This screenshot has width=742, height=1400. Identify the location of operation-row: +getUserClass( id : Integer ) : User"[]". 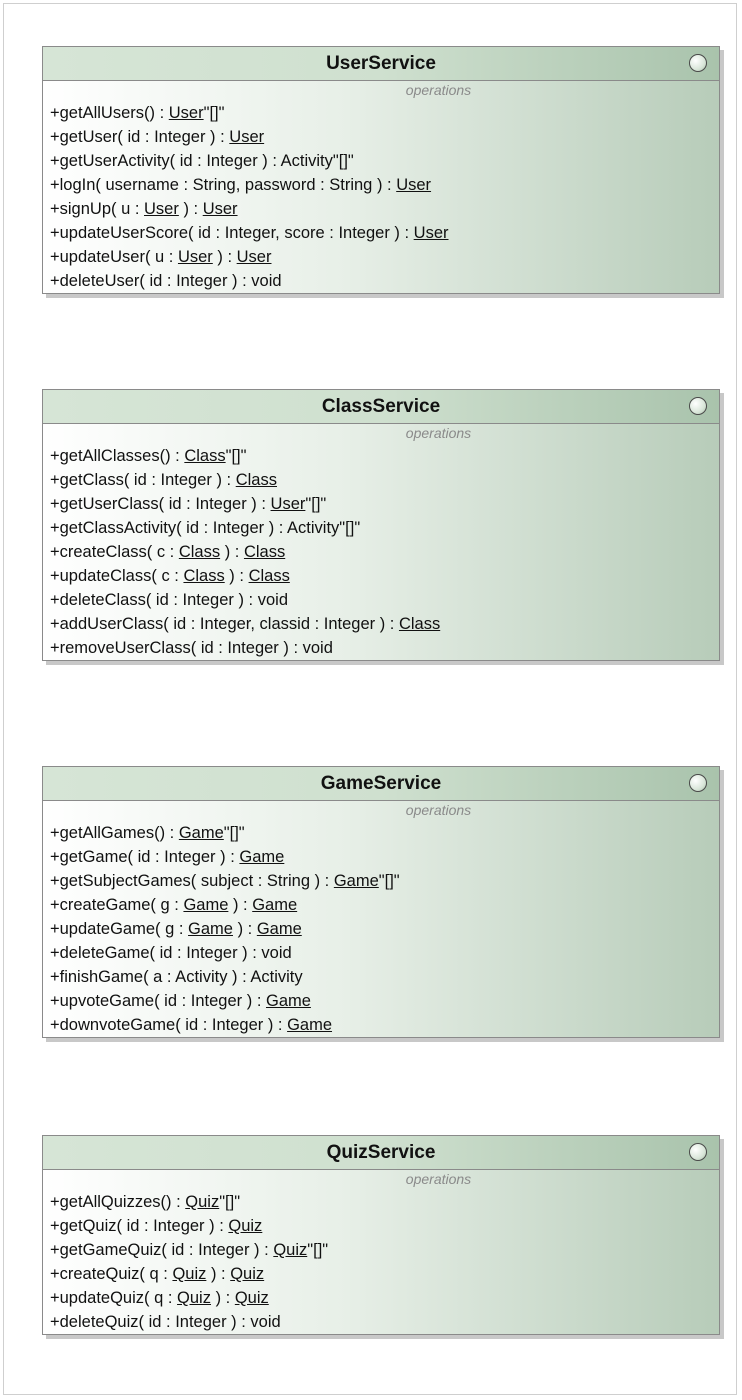
(381, 504).